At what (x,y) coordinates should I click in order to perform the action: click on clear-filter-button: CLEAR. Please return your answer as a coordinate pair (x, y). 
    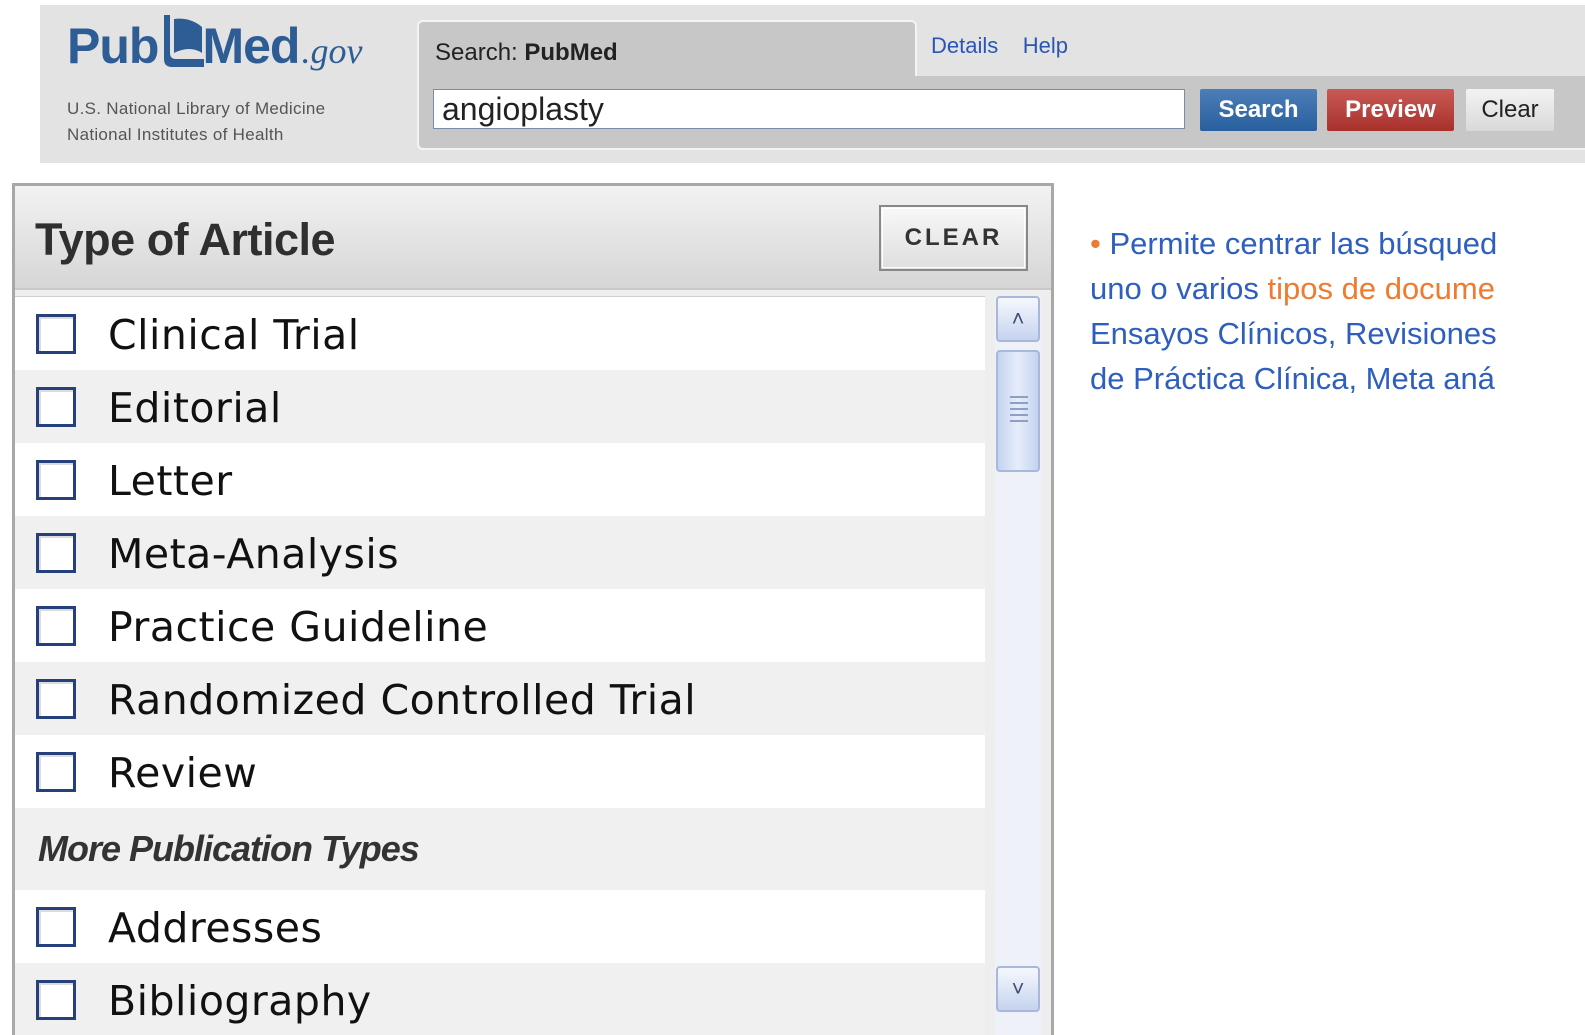
    Looking at the image, I should click on (953, 238).